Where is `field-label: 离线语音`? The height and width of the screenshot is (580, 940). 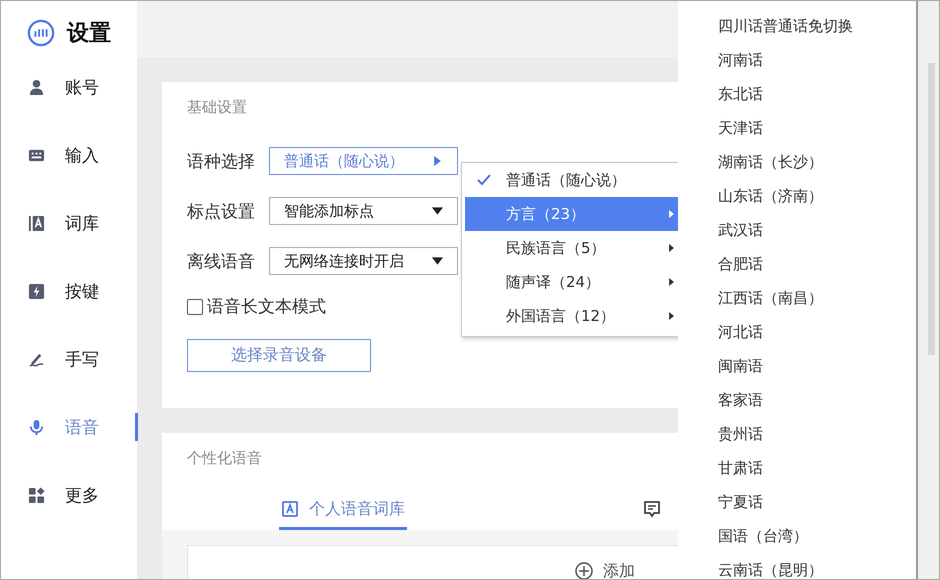
field-label: 离线语音 is located at coordinates (221, 261).